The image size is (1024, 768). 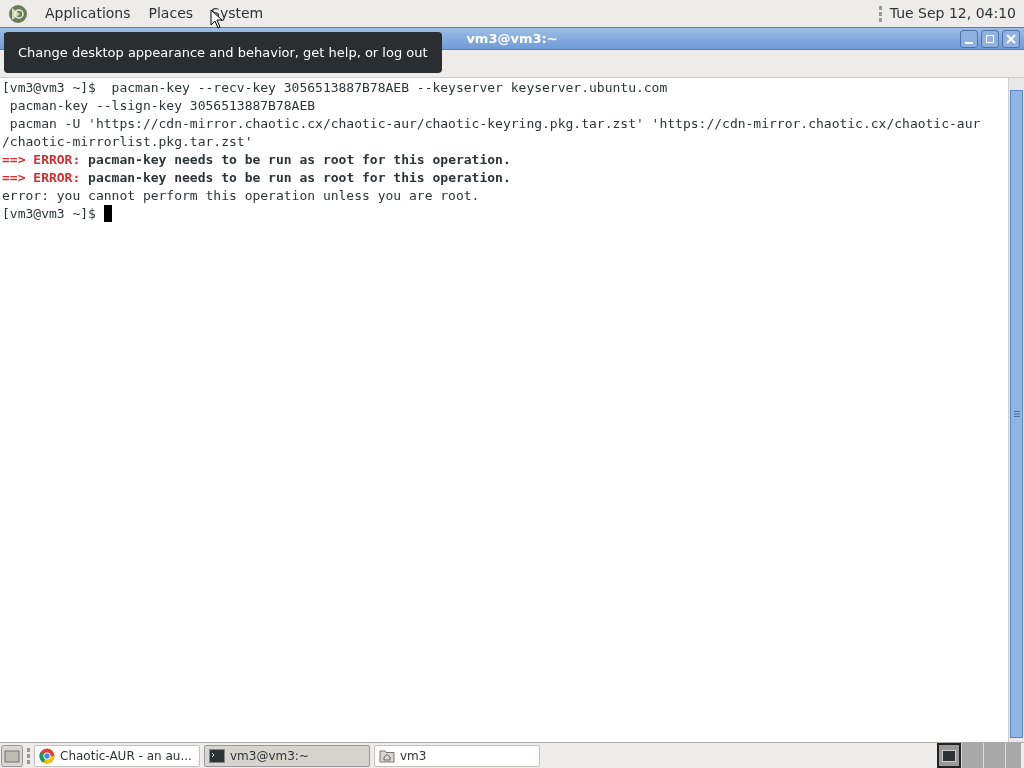 I want to click on terminal-line: /chaotic-mirrorlist.pkg.tar.zst', so click(x=127, y=142).